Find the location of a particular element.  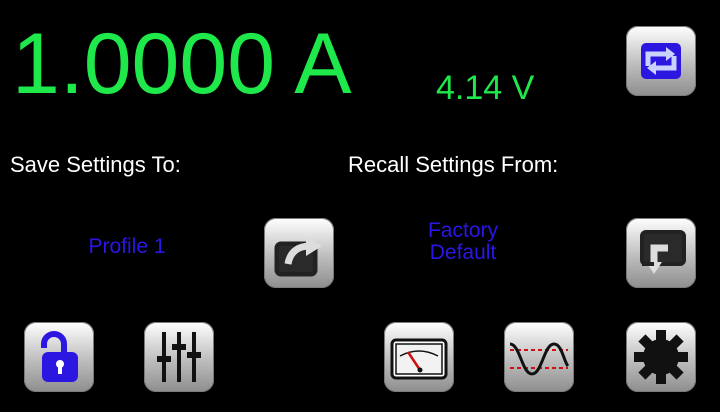

waveform-button is located at coordinates (539, 357).